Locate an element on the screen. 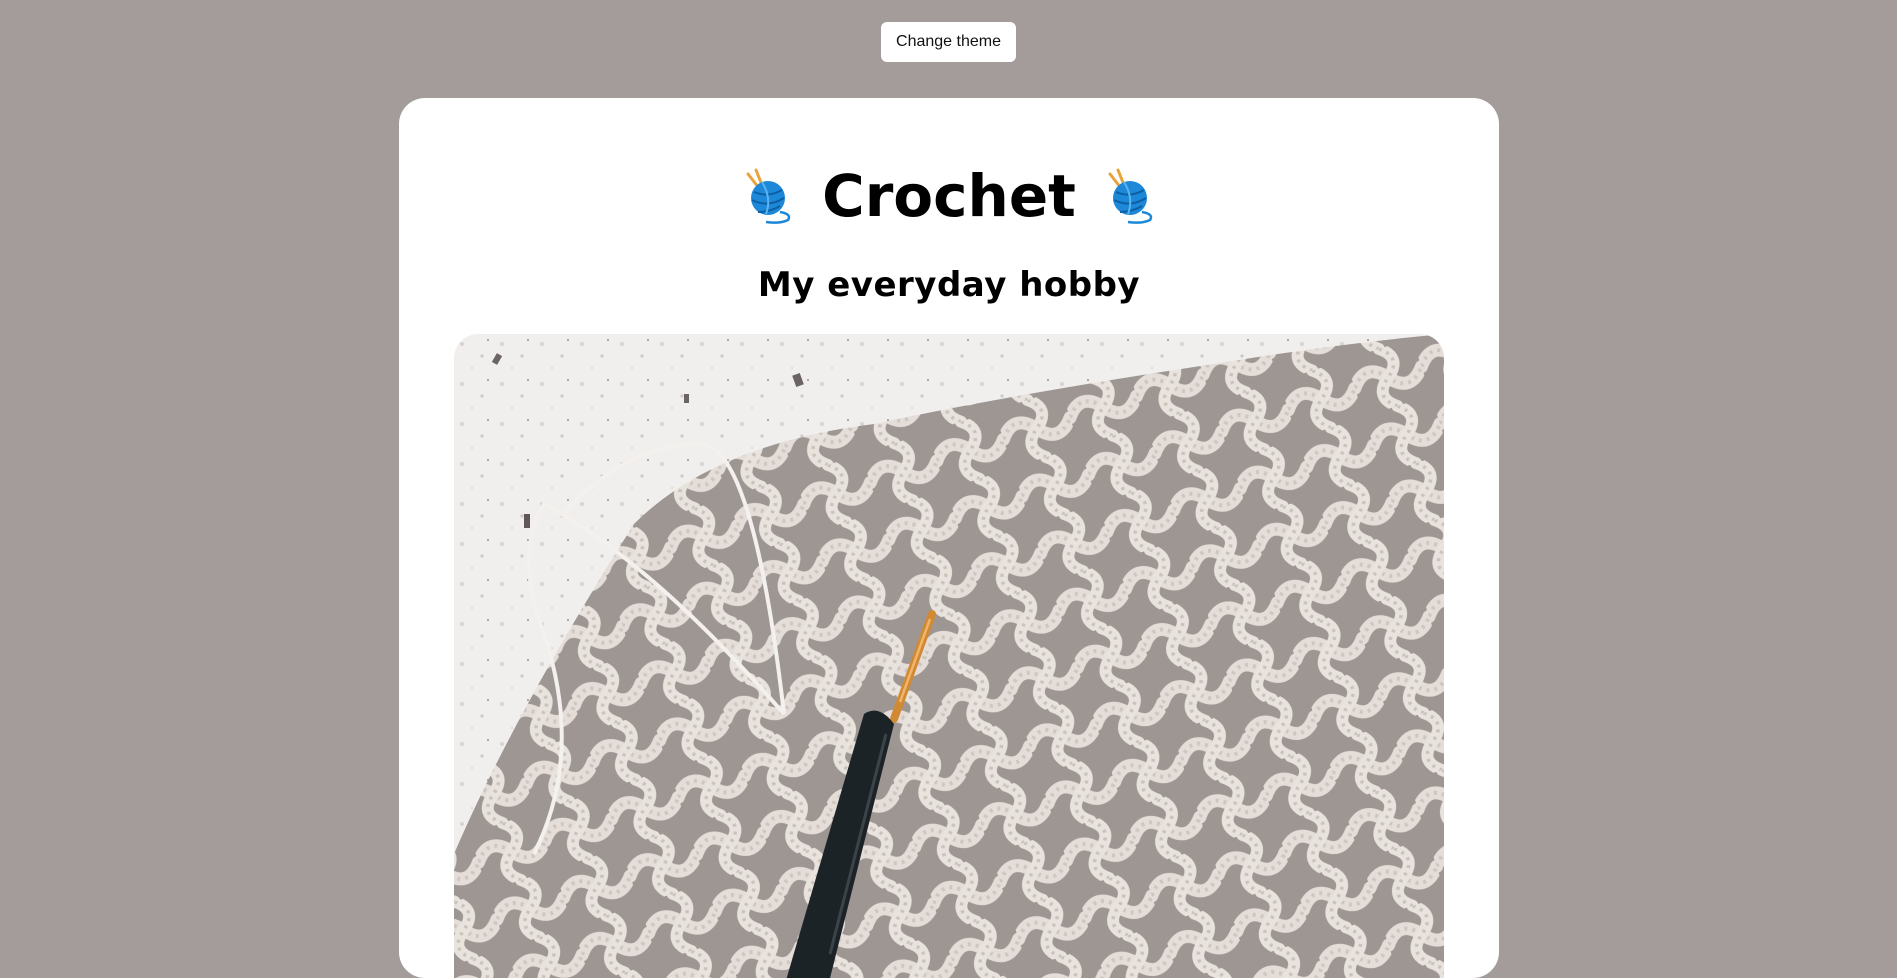 The height and width of the screenshot is (978, 1897). change-theme-button: Change theme is located at coordinates (948, 42).